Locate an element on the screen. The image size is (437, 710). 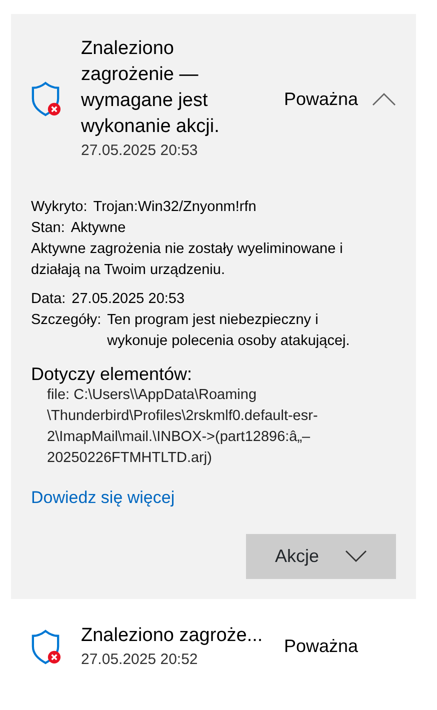
threat-title: Znaleziono zagrożenie — wymagane jest wykonanie akcji. is located at coordinates (150, 88).